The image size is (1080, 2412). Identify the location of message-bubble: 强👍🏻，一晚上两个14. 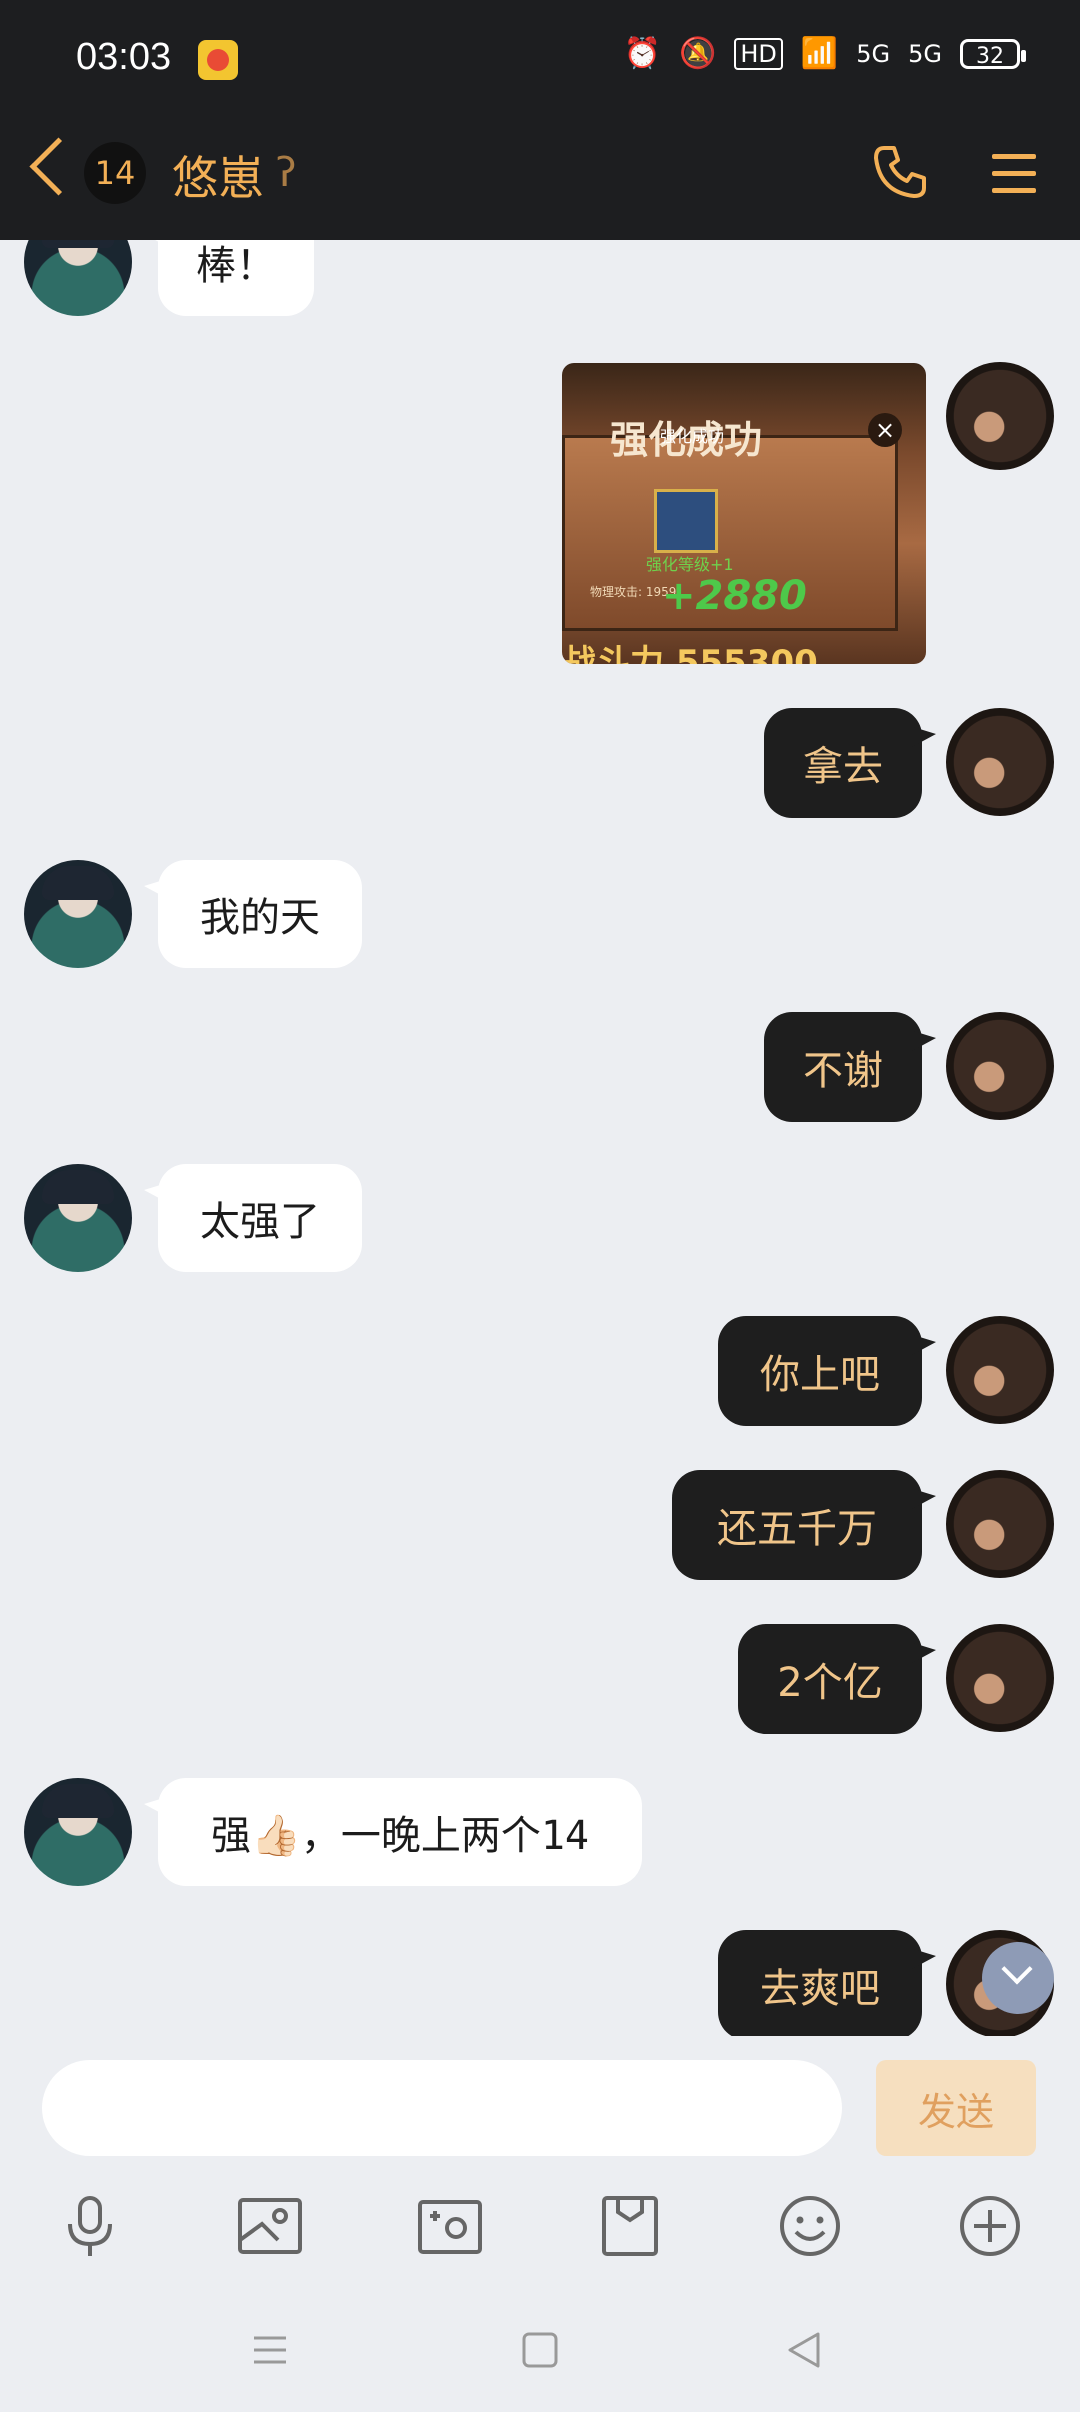
(393, 1832).